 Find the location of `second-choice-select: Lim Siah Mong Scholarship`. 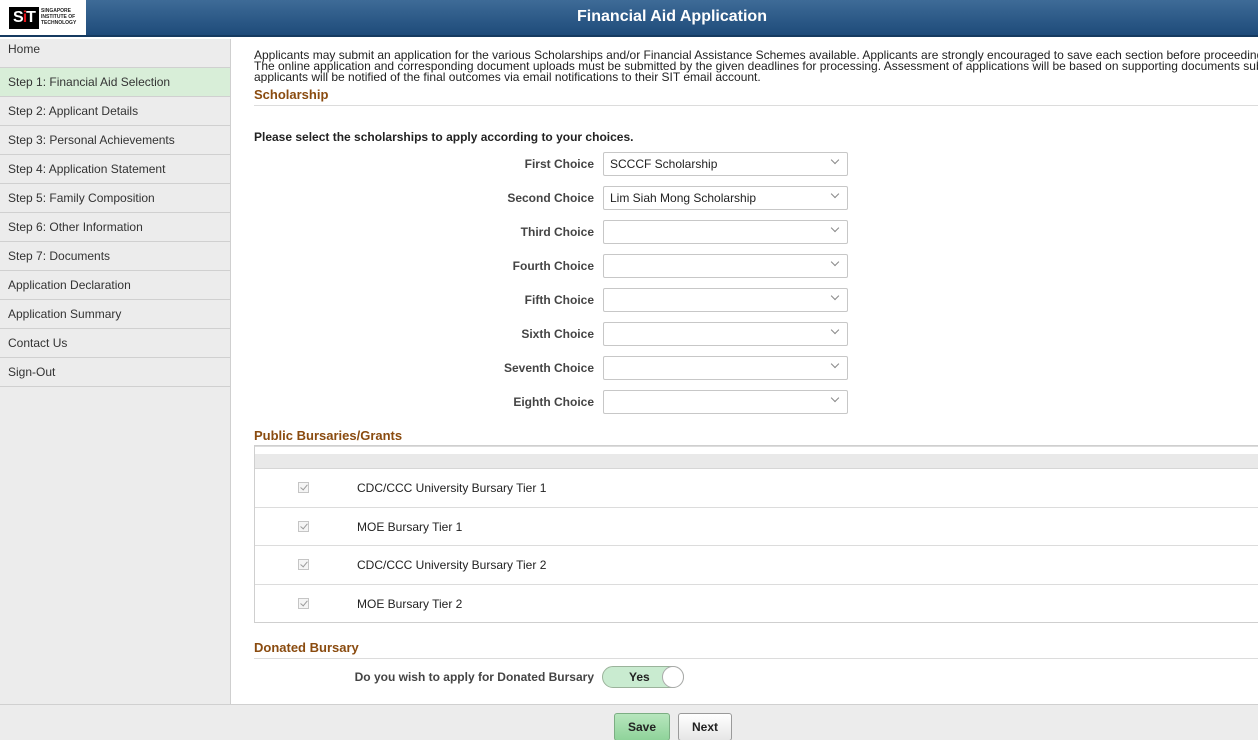

second-choice-select: Lim Siah Mong Scholarship is located at coordinates (725, 198).